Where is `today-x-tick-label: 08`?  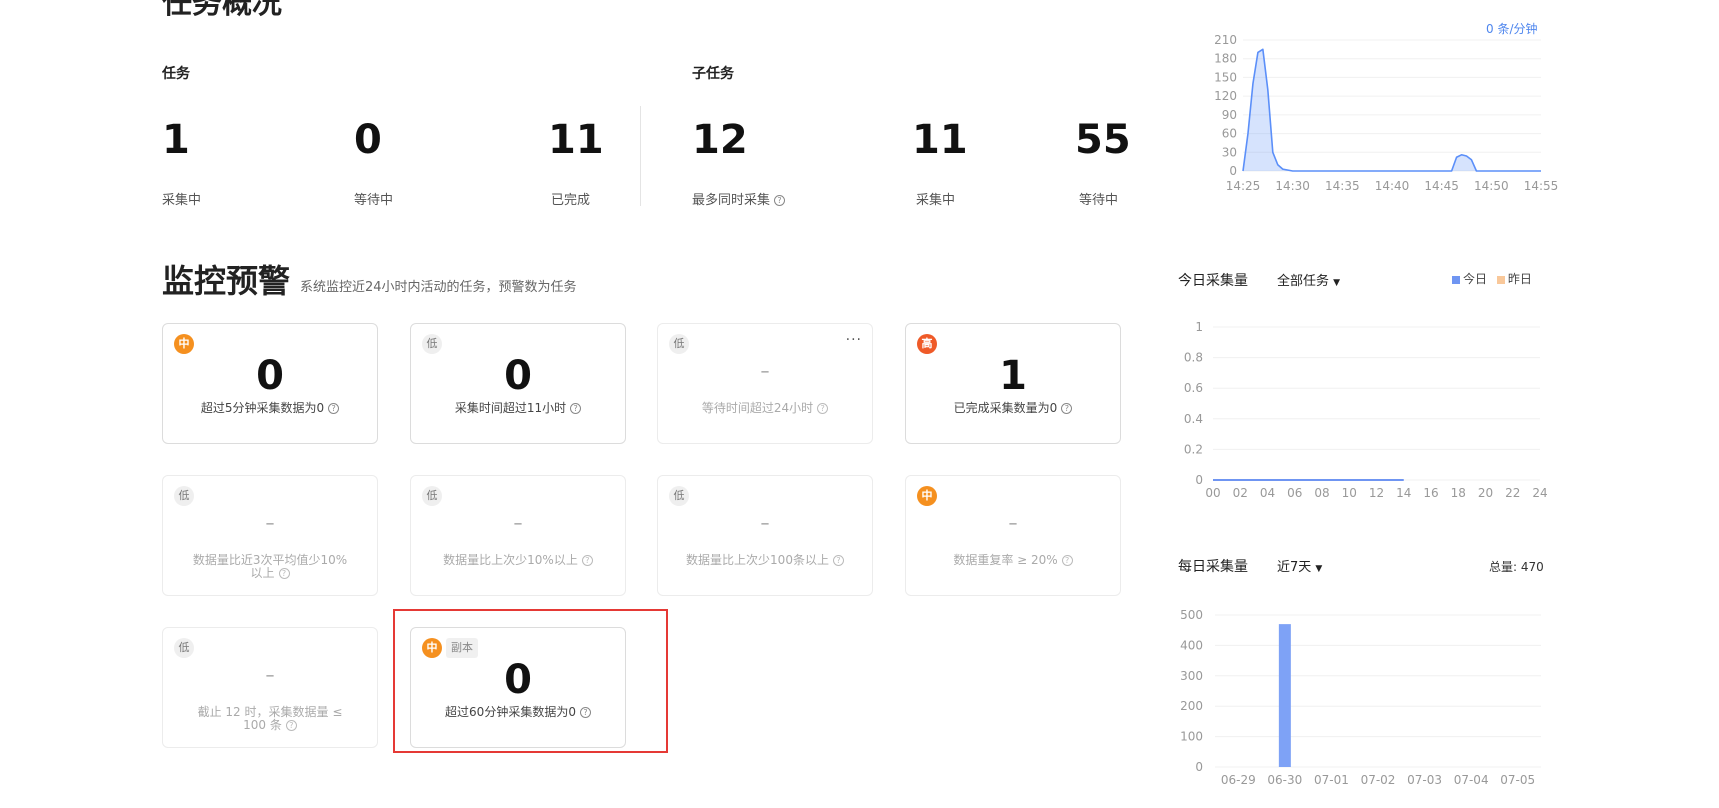 today-x-tick-label: 08 is located at coordinates (1321, 493).